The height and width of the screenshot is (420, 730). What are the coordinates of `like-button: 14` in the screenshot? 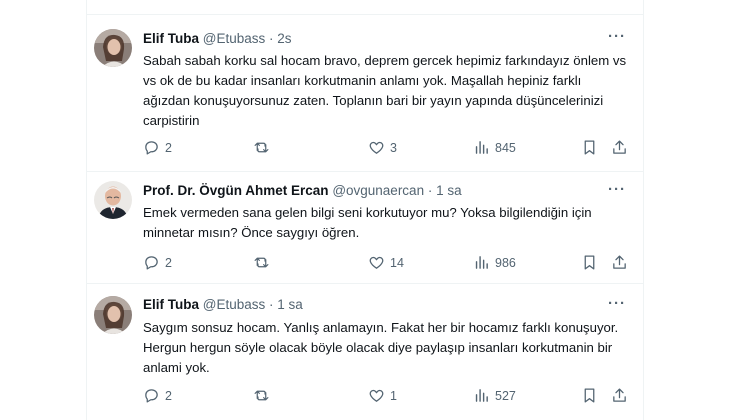 It's located at (386, 262).